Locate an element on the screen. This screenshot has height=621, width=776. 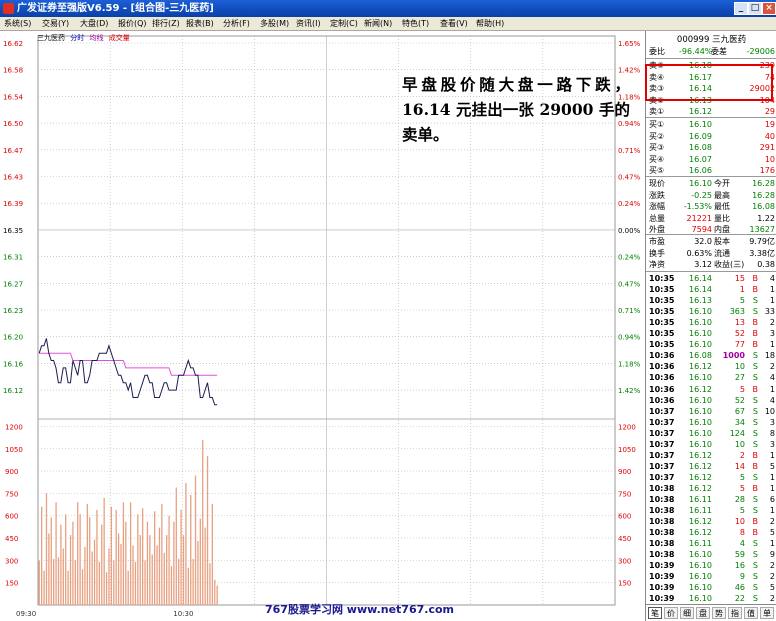
menu-trade: 交易(Y) is located at coordinates (55, 24).